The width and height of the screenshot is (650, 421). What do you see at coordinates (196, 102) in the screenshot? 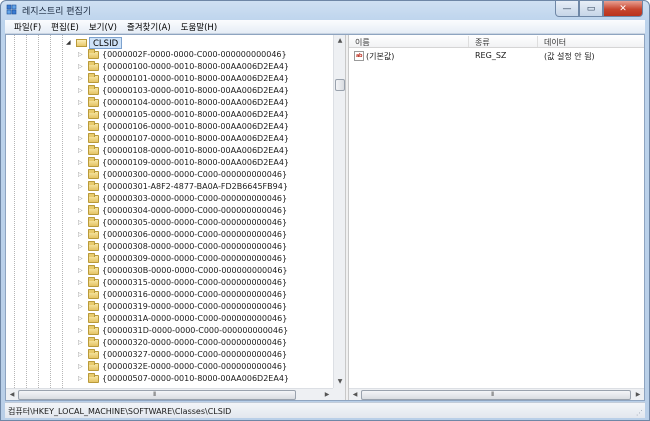
I see `tree-item-label: {00000104-0000-0010-8000-00AA006D2EA4}` at bounding box center [196, 102].